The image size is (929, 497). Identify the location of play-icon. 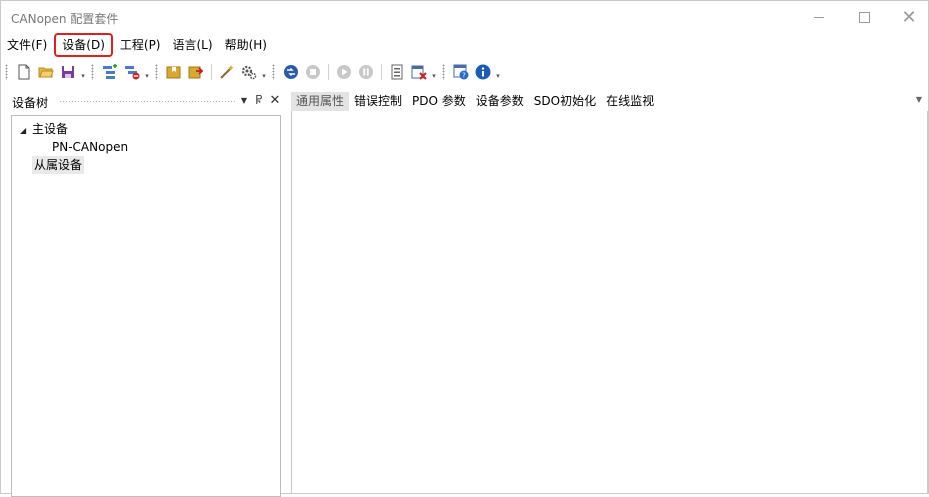
(344, 72).